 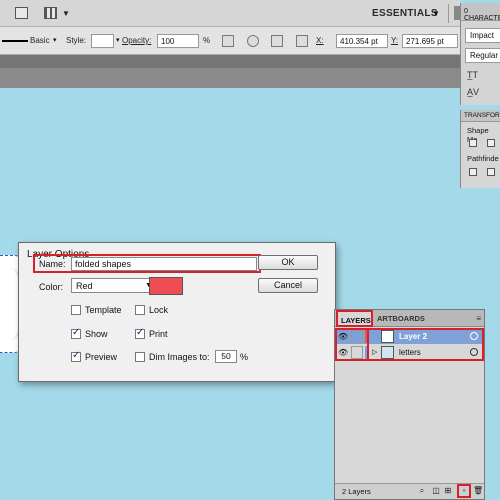 What do you see at coordinates (103, 310) in the screenshot?
I see `template-label: Template` at bounding box center [103, 310].